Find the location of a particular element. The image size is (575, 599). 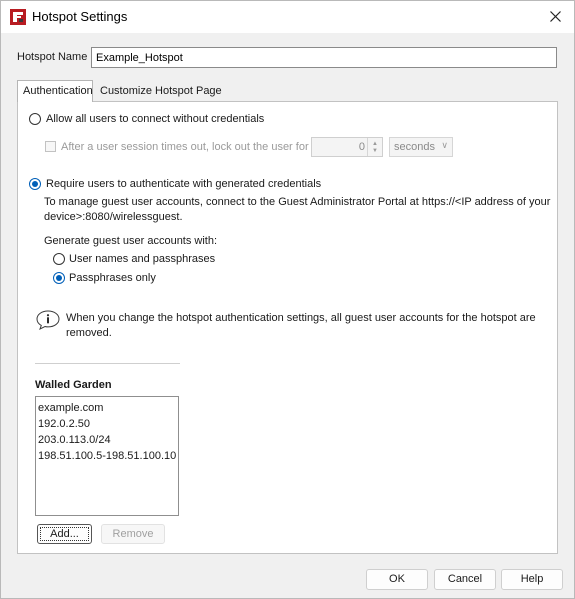

info-icon is located at coordinates (48, 320).